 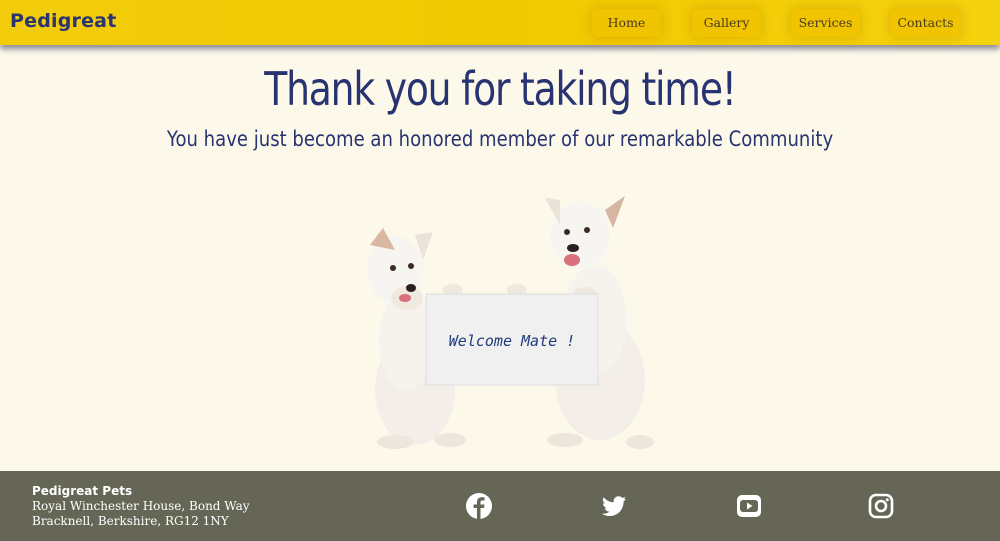 I want to click on instagram-icon, so click(x=881, y=506).